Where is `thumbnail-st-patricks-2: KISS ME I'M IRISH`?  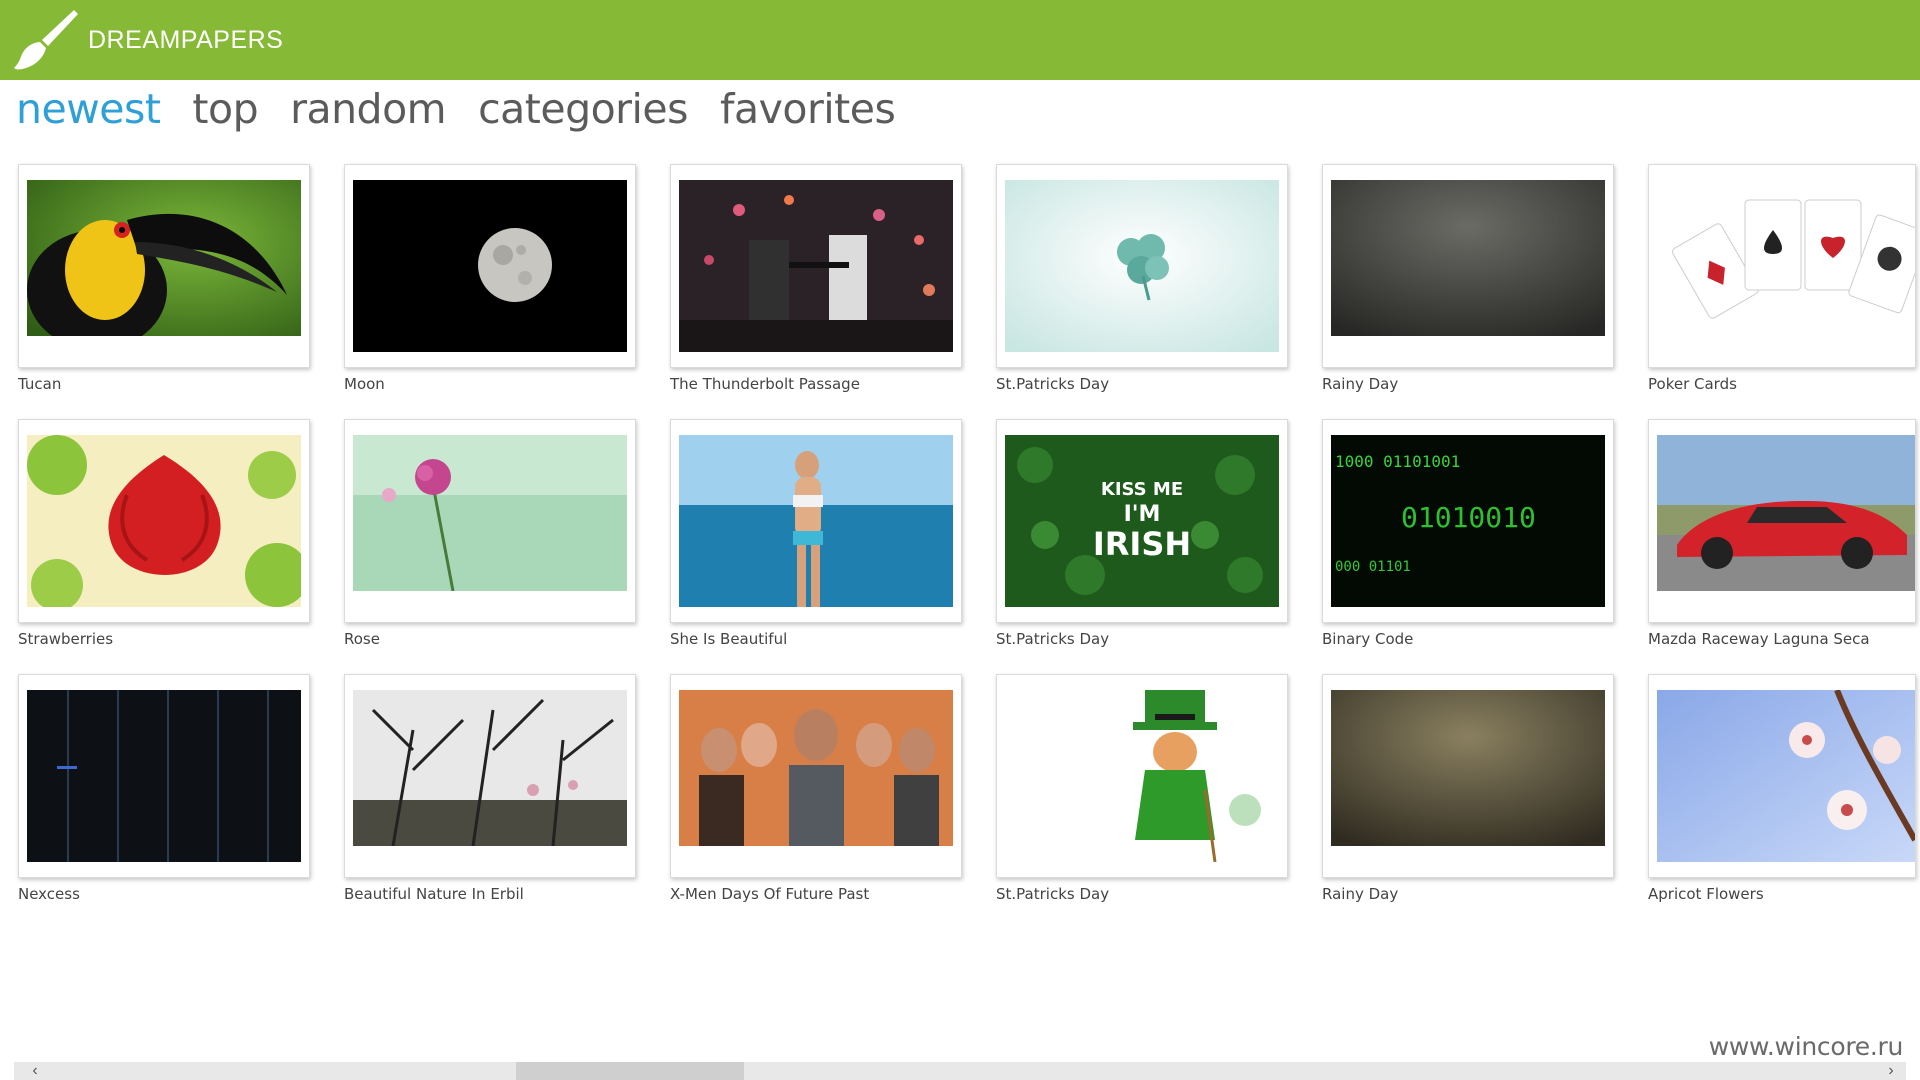 thumbnail-st-patricks-2: KISS ME I'M IRISH is located at coordinates (1142, 521).